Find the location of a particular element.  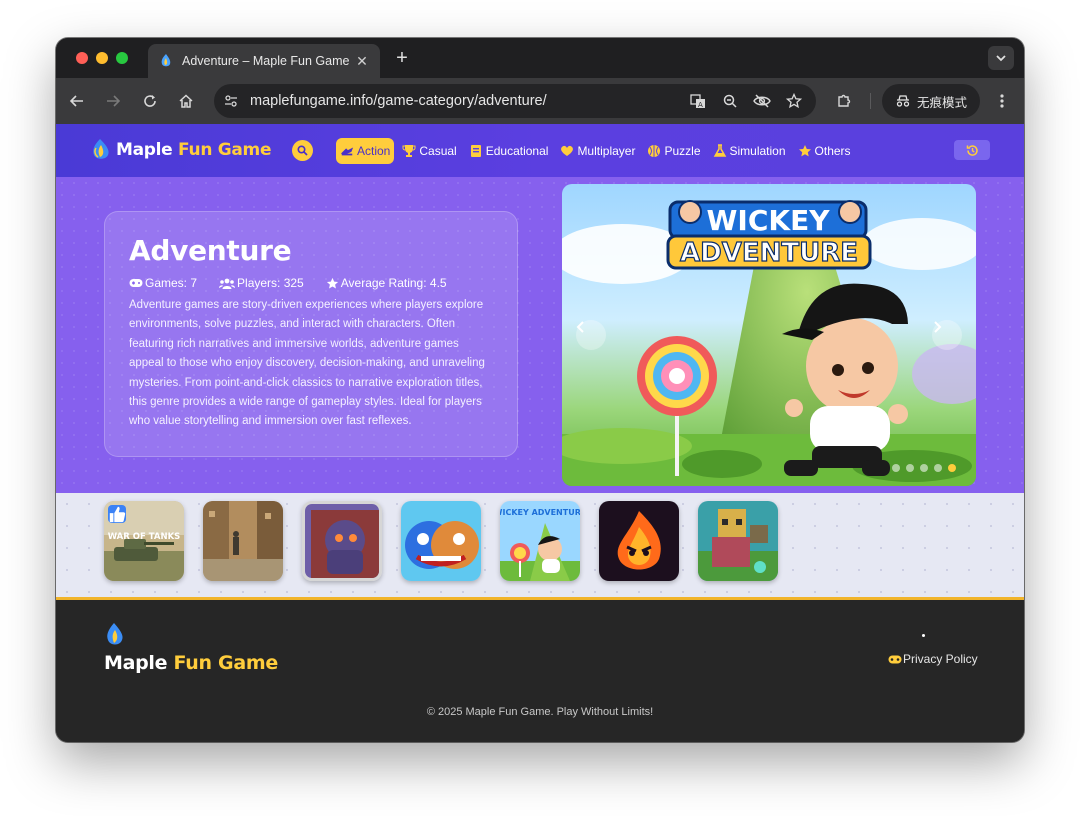

trophy-icon is located at coordinates (409, 151).